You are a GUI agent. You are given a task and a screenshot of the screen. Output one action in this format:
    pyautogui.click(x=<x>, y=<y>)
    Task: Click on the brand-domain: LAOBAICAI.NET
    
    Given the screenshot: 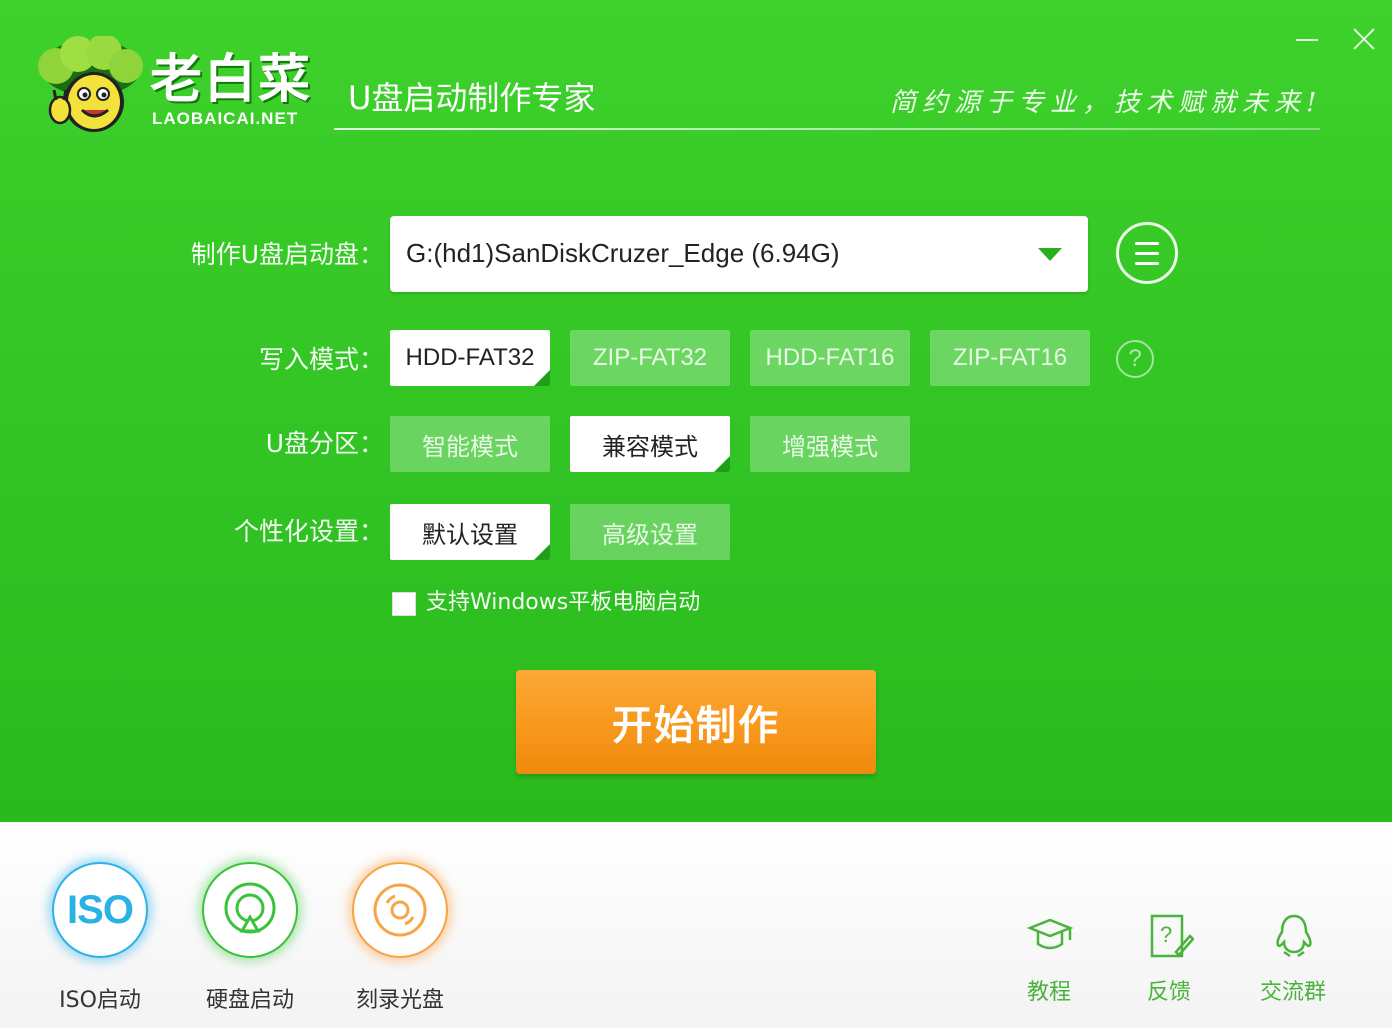 What is the action you would take?
    pyautogui.click(x=225, y=118)
    